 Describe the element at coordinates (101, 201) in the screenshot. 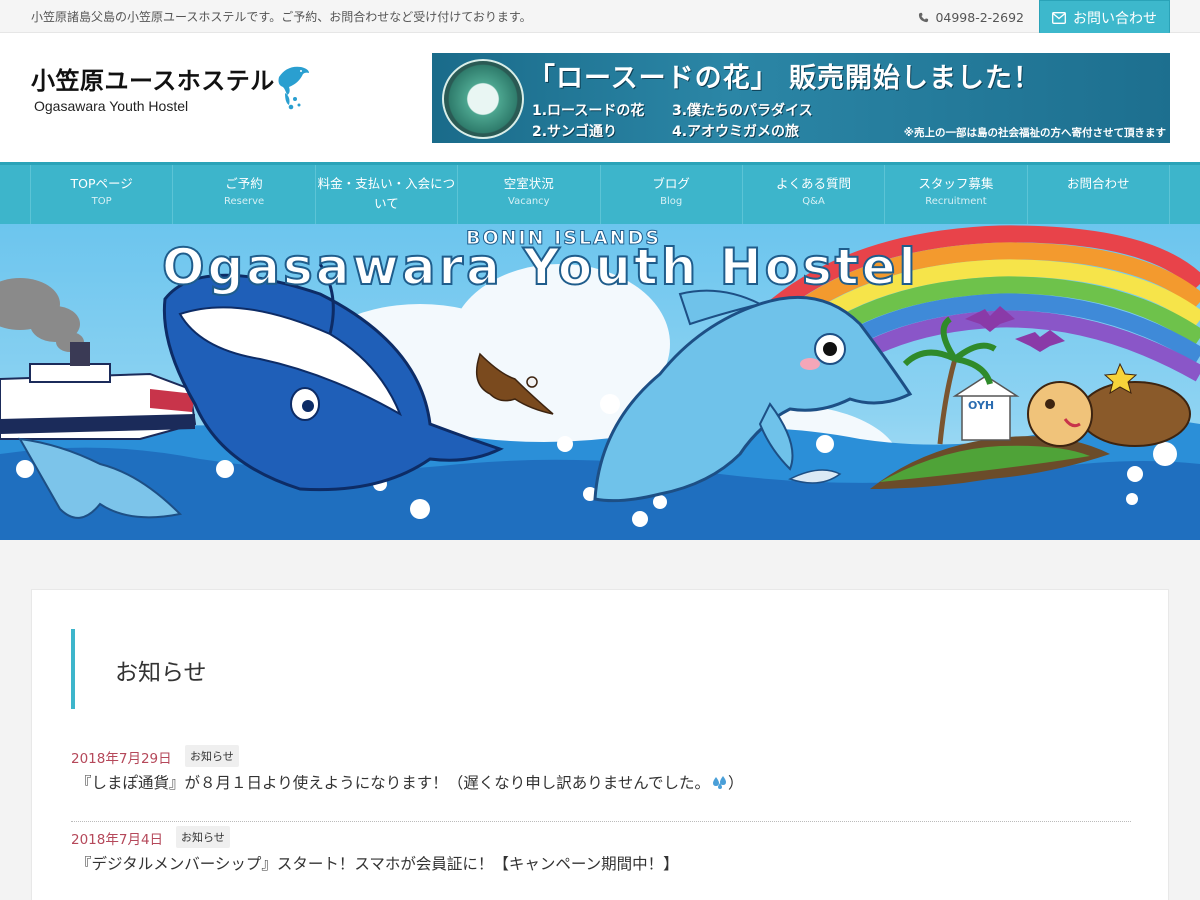

I see `nav-sublabel: TOP` at that location.